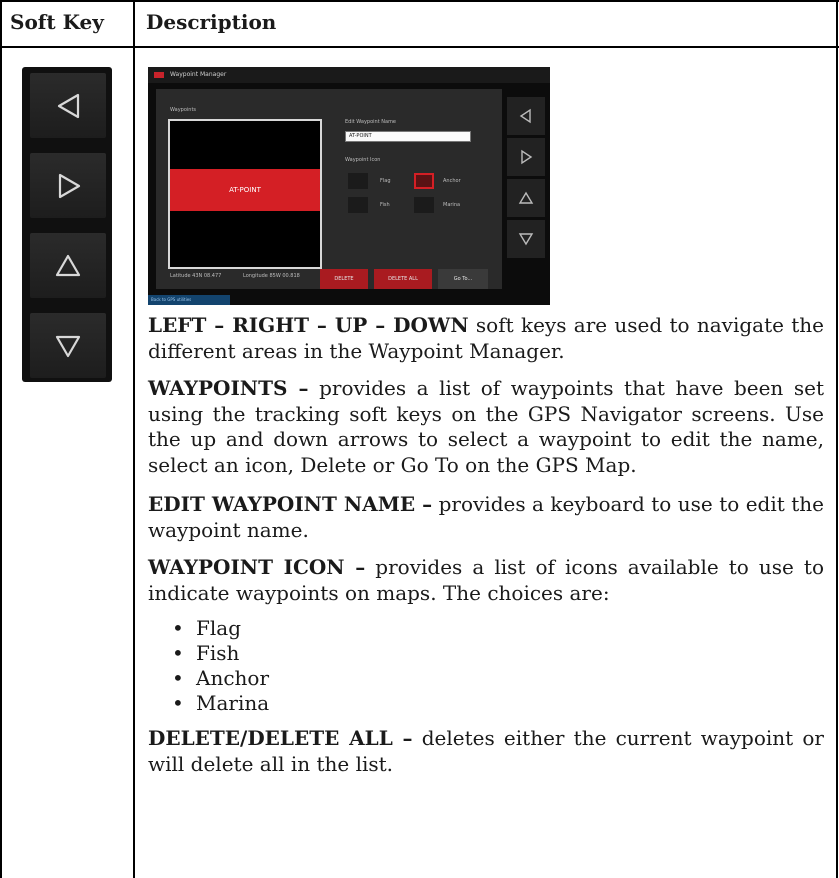 The width and height of the screenshot is (839, 878). What do you see at coordinates (245, 190) in the screenshot?
I see `selected-waypoint: AT-POINT` at bounding box center [245, 190].